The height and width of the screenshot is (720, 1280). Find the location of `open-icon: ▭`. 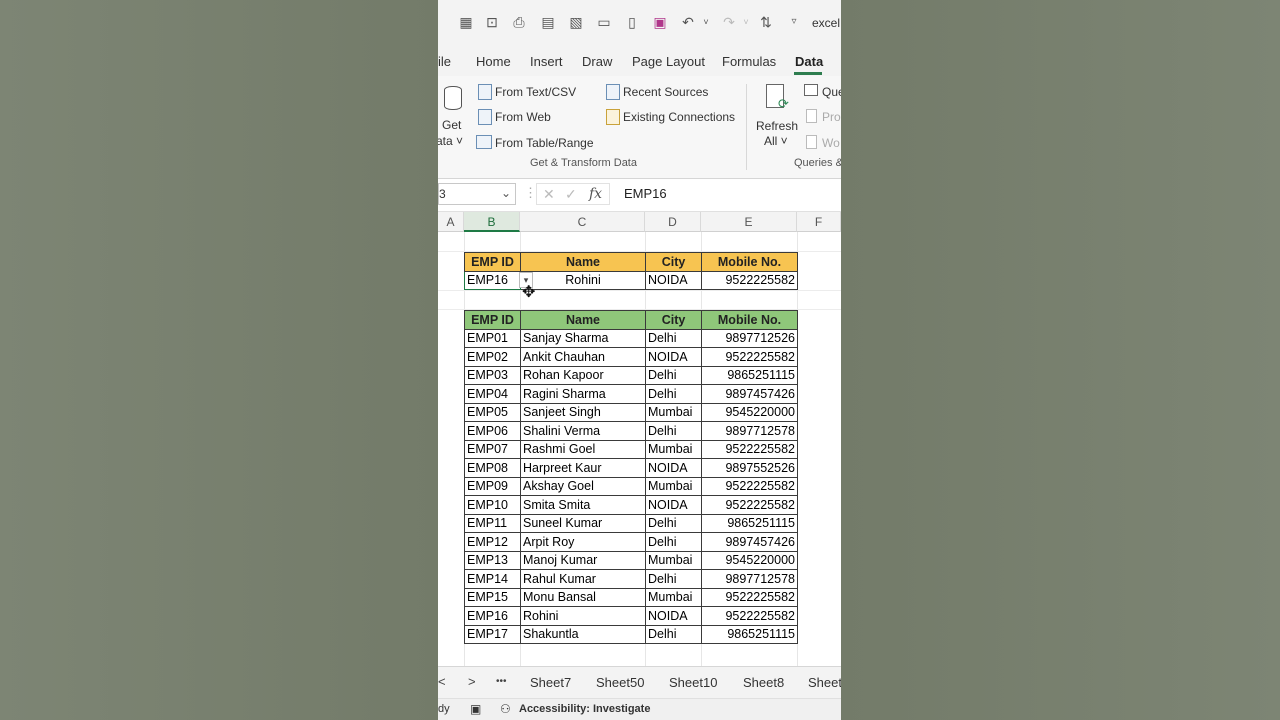

open-icon: ▭ is located at coordinates (604, 22).